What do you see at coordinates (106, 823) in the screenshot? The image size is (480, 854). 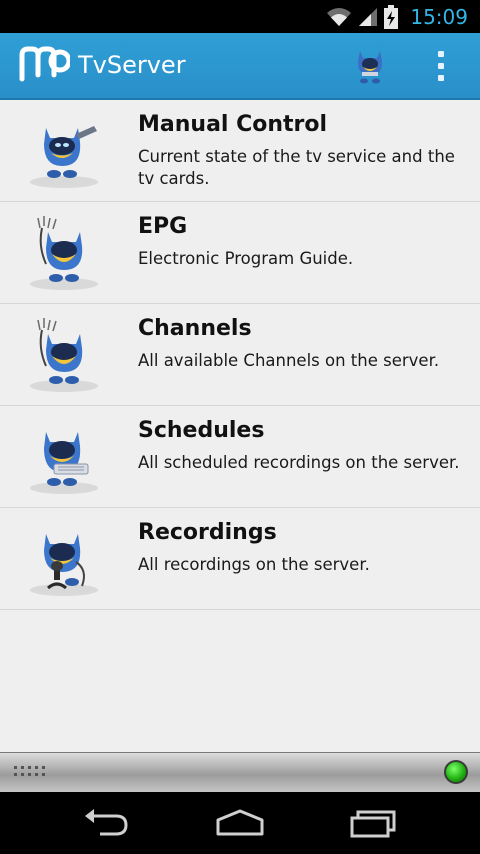 I see `back-icon` at bounding box center [106, 823].